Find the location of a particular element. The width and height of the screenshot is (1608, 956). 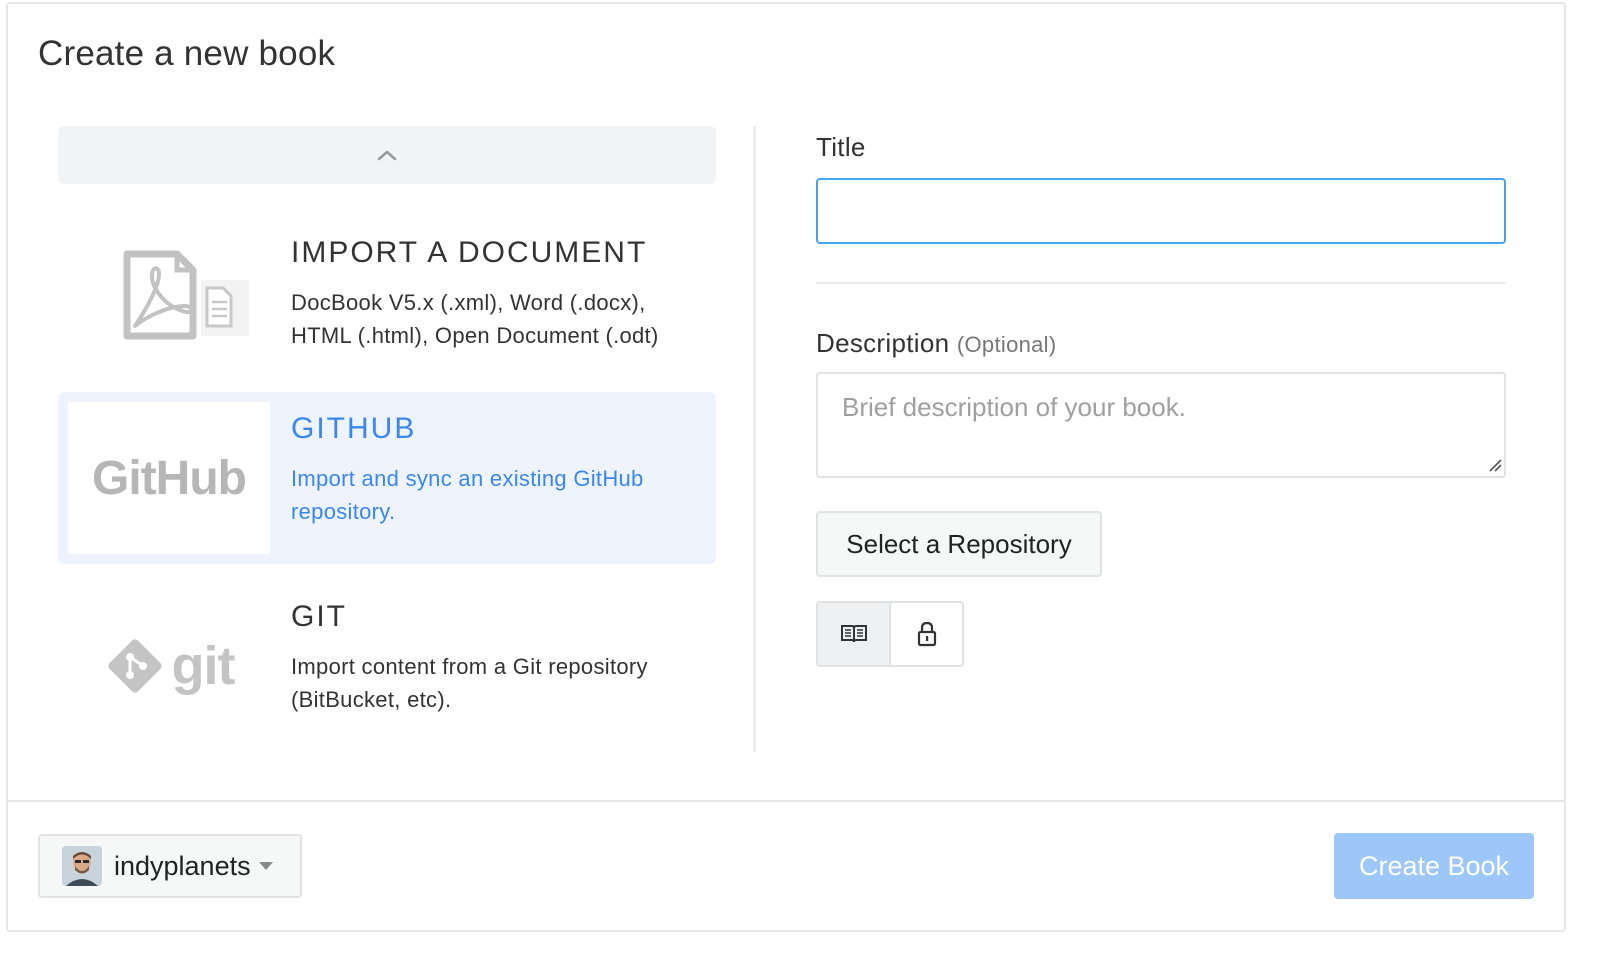

footer-divider is located at coordinates (786, 801).